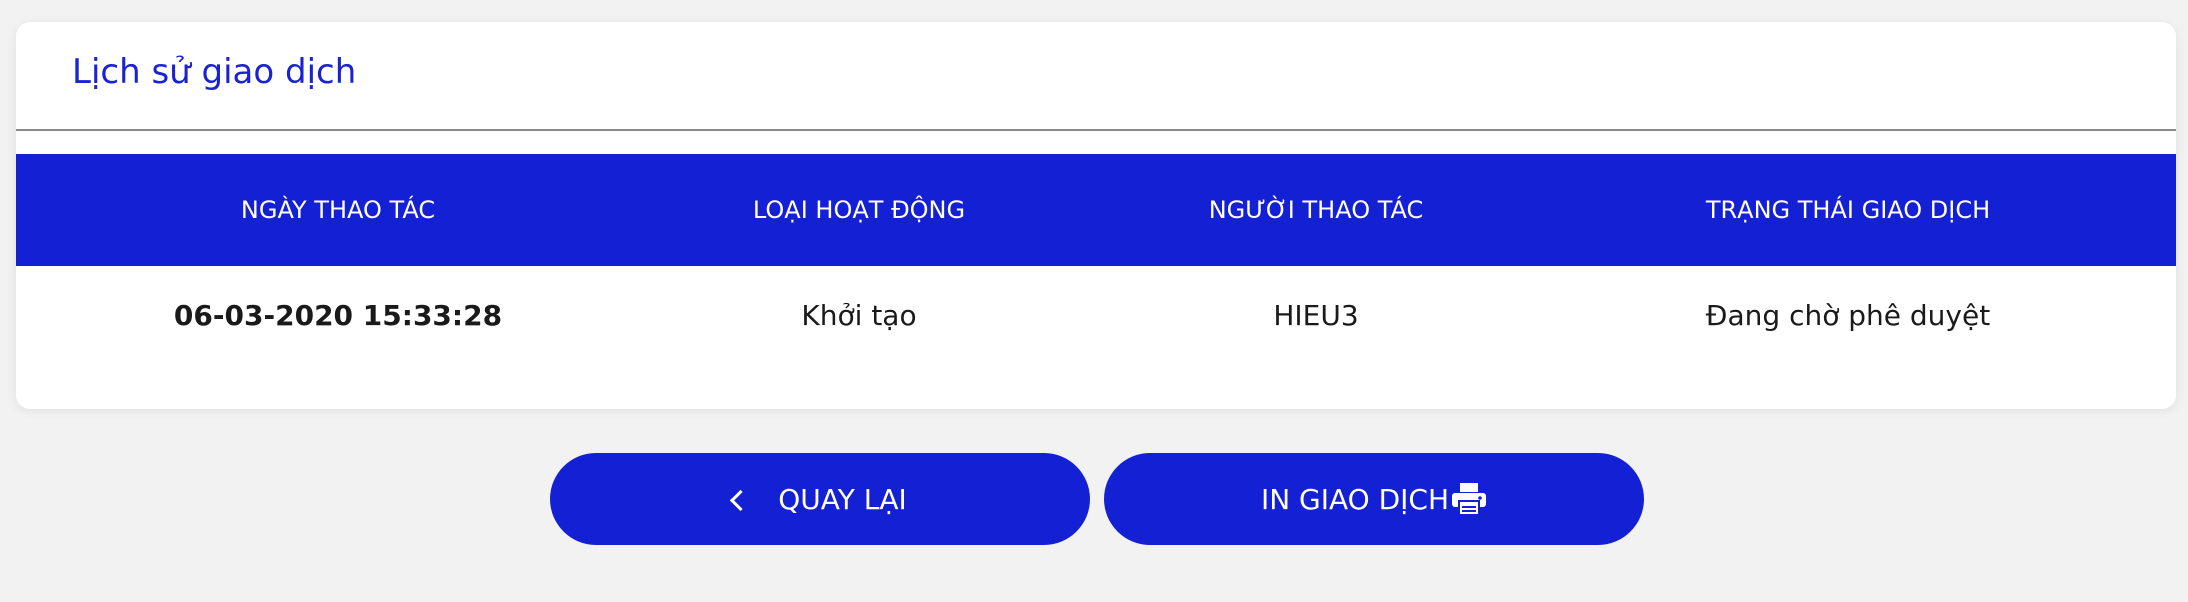 This screenshot has width=2188, height=602. Describe the element at coordinates (338, 315) in the screenshot. I see `cell-date: 06-03-2020 15:33:28` at that location.